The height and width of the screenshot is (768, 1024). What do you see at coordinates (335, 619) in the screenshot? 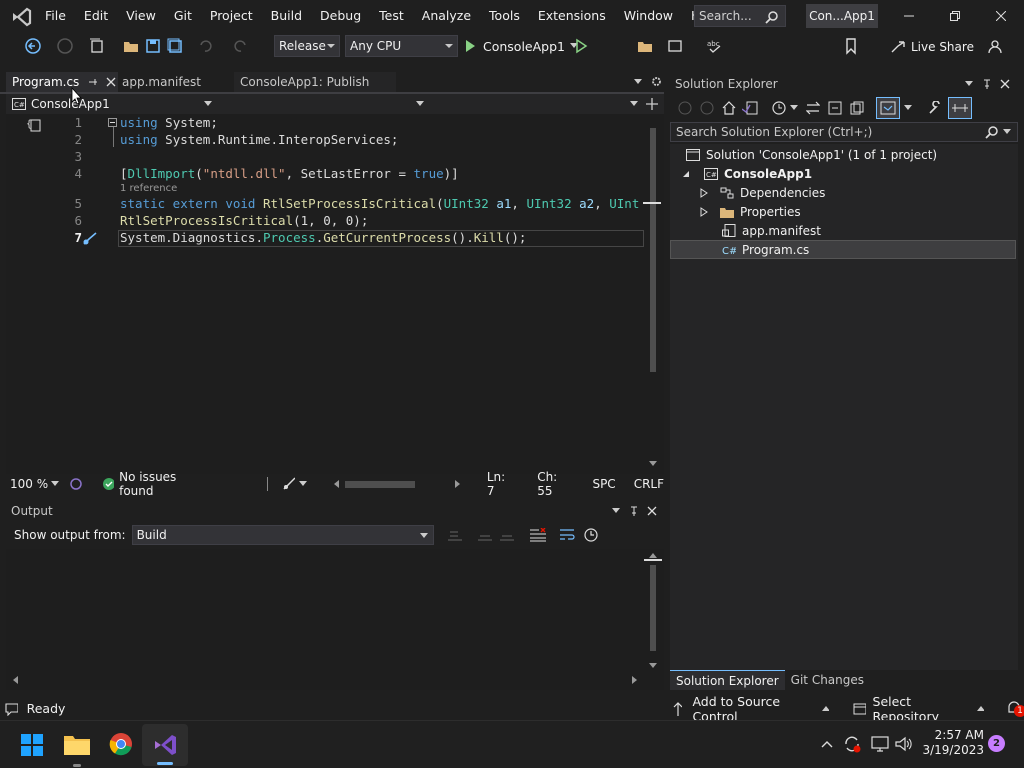
I see `output-text-area` at bounding box center [335, 619].